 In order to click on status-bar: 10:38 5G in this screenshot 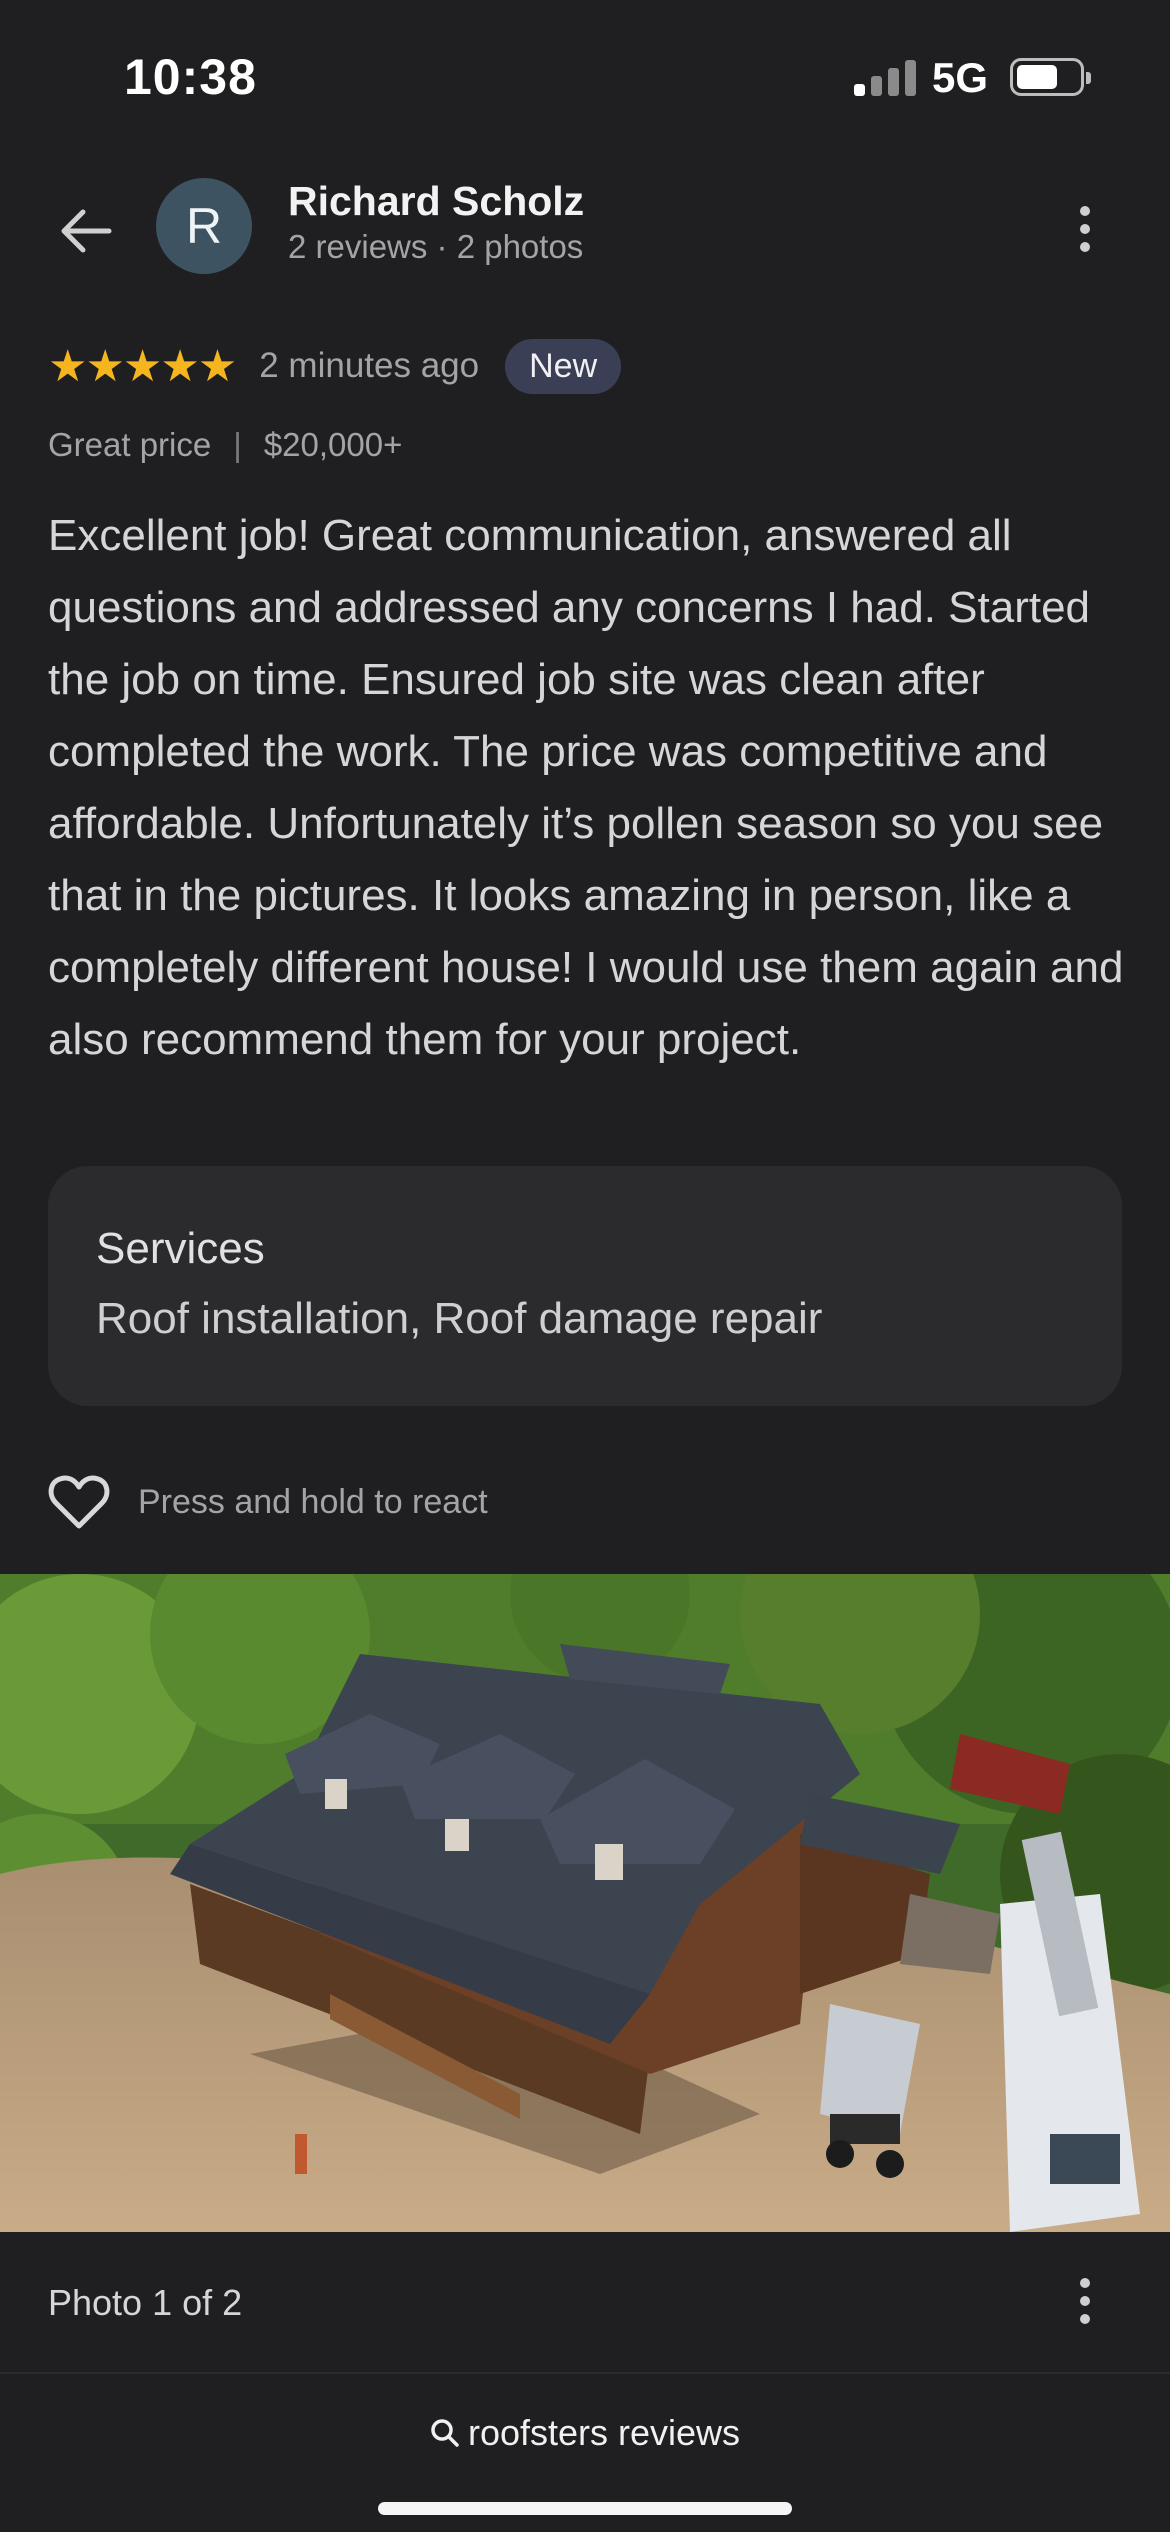, I will do `click(585, 75)`.